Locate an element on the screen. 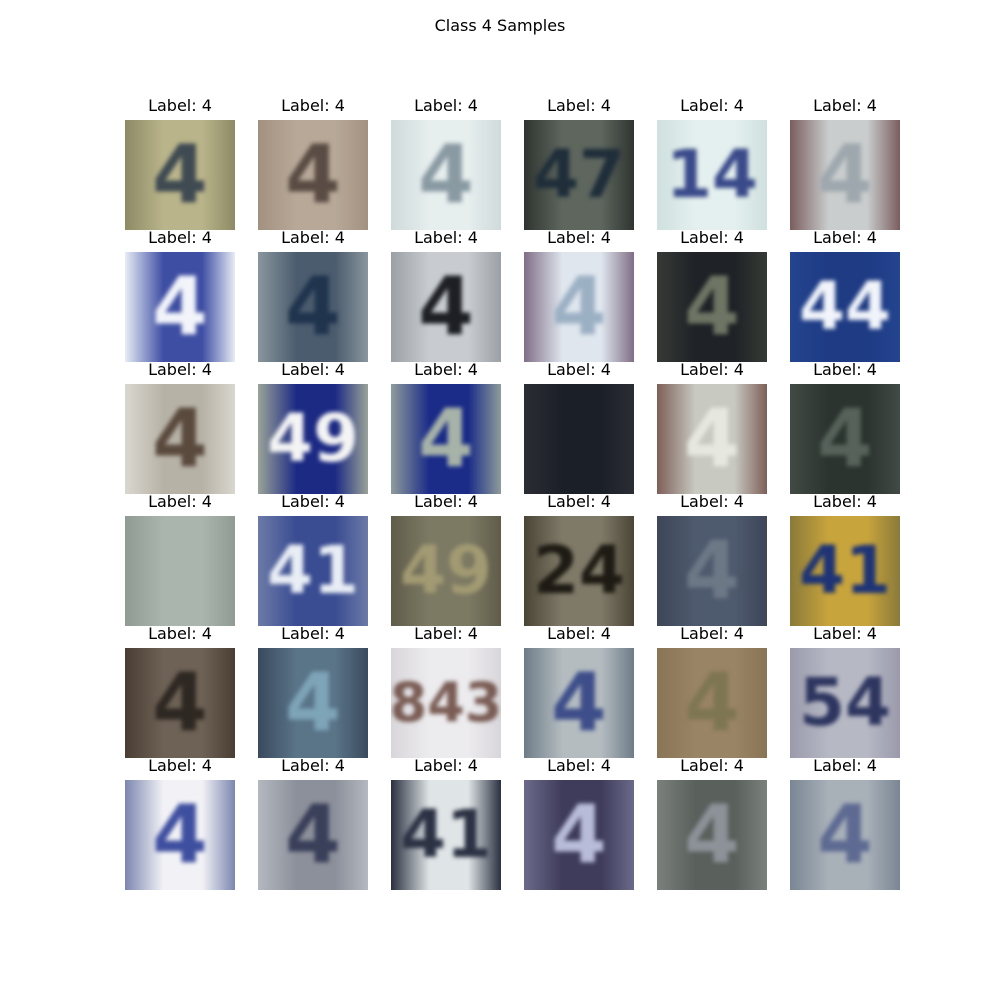 This screenshot has width=1000, height=1000. sample-image: 54 is located at coordinates (845, 703).